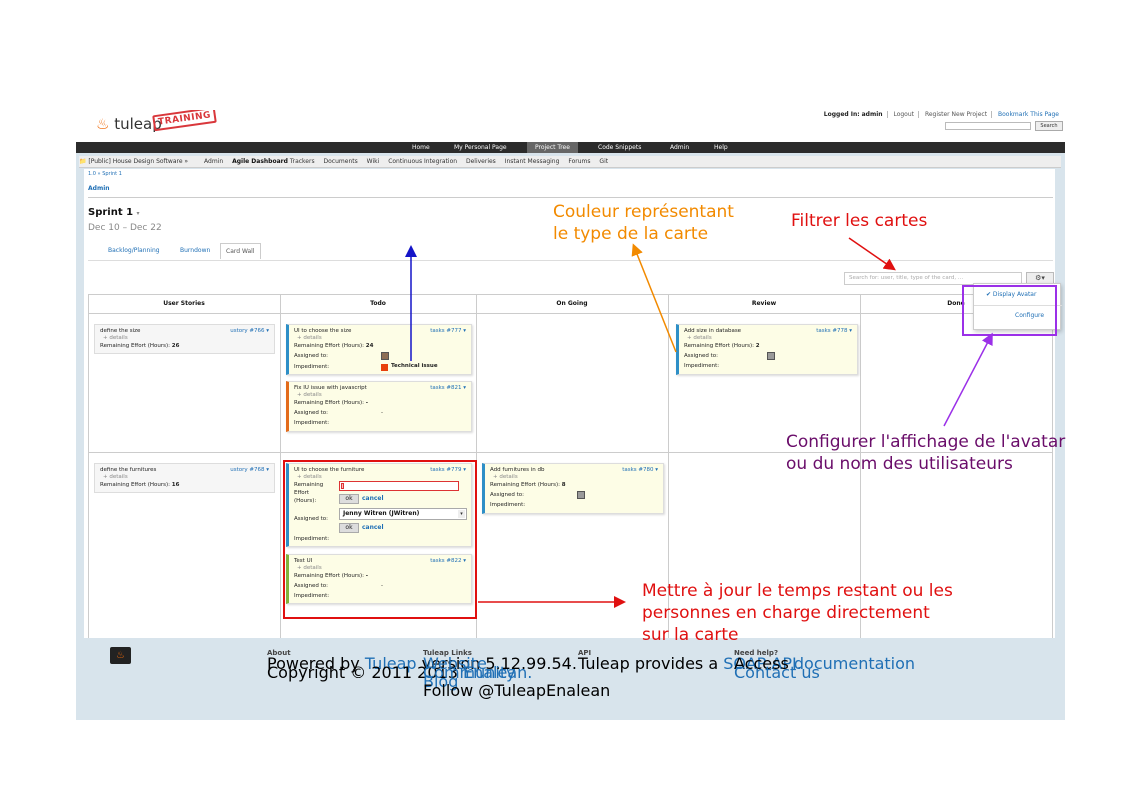  What do you see at coordinates (841, 114) in the screenshot?
I see `logged-in-label: Logged In:` at bounding box center [841, 114].